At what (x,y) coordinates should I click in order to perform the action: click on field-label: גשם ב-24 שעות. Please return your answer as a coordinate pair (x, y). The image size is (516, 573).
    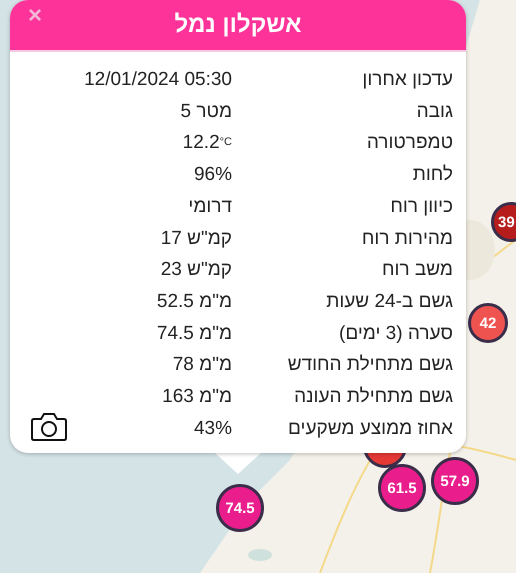
    Looking at the image, I should click on (389, 302).